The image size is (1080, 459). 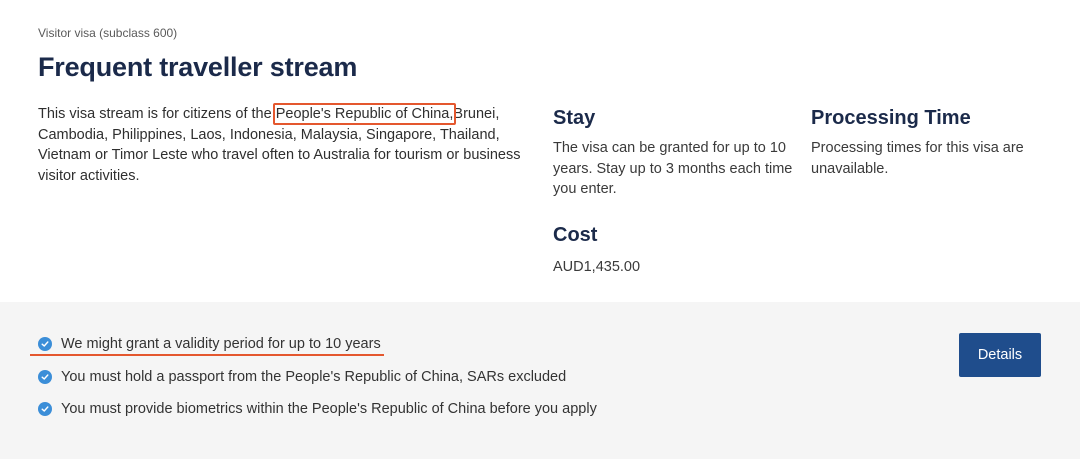 What do you see at coordinates (575, 235) in the screenshot?
I see `cost-heading: Cost` at bounding box center [575, 235].